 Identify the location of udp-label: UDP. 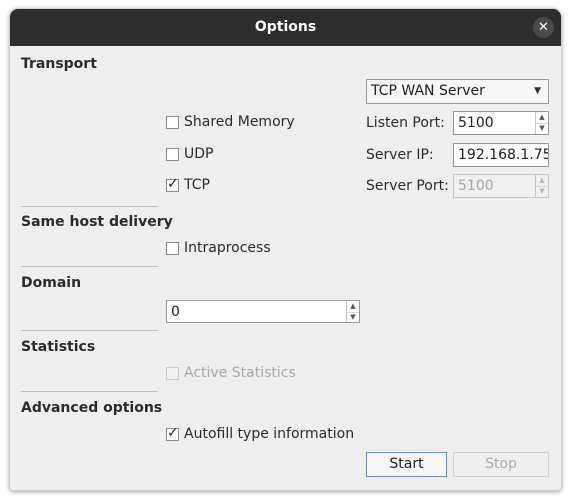
(199, 154).